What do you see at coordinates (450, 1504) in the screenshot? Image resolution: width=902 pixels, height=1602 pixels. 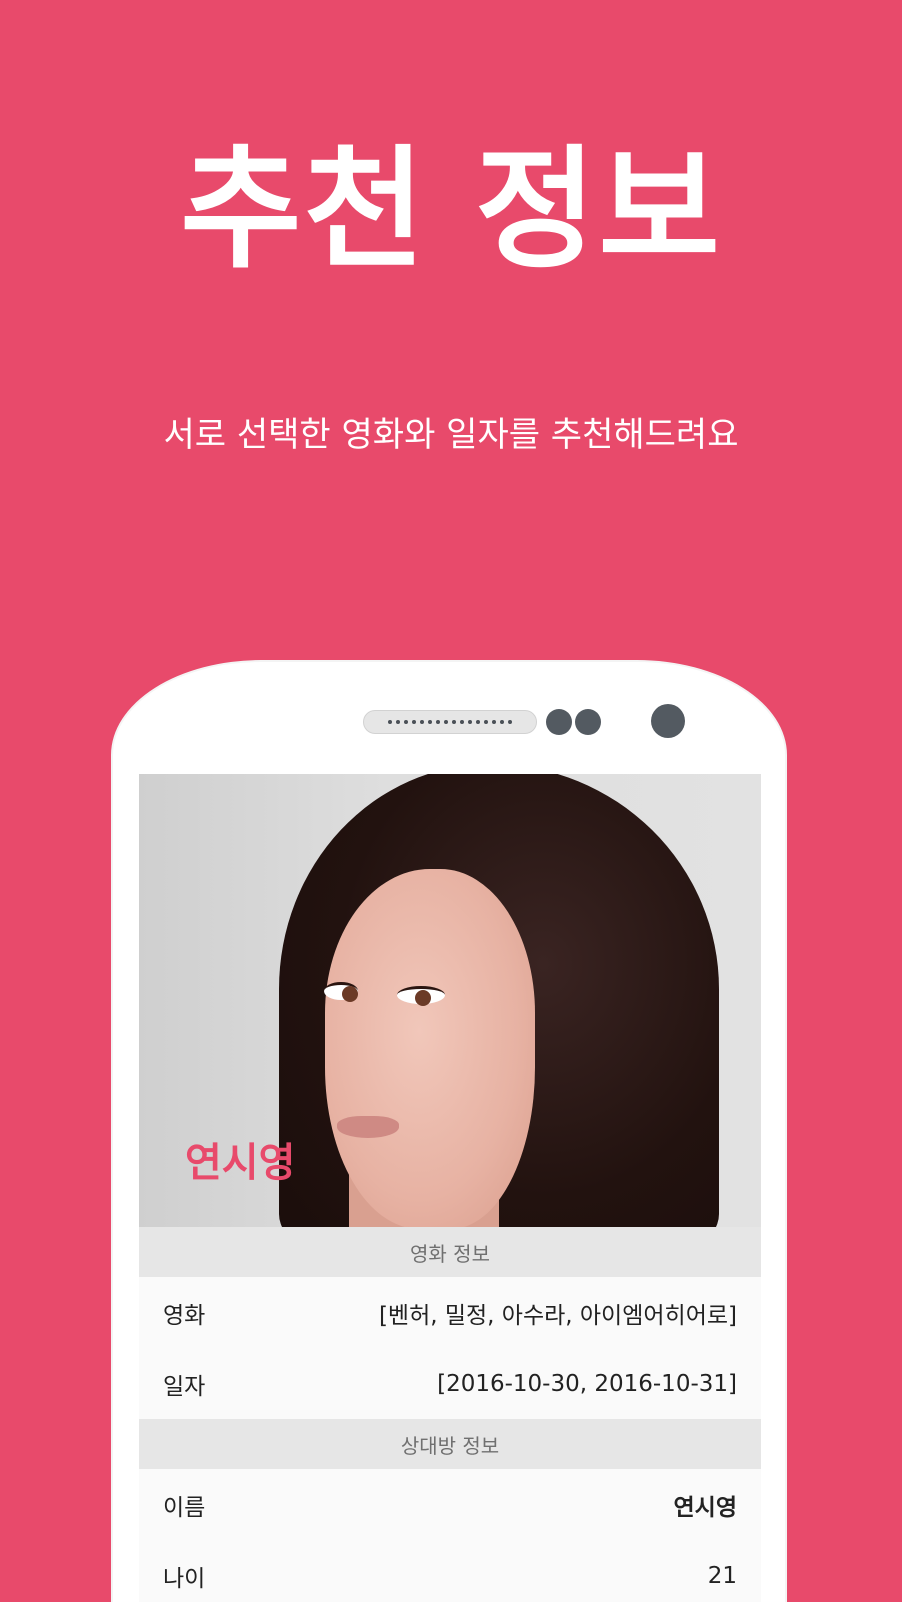 I see `list-item-name: 이름 연시영` at bounding box center [450, 1504].